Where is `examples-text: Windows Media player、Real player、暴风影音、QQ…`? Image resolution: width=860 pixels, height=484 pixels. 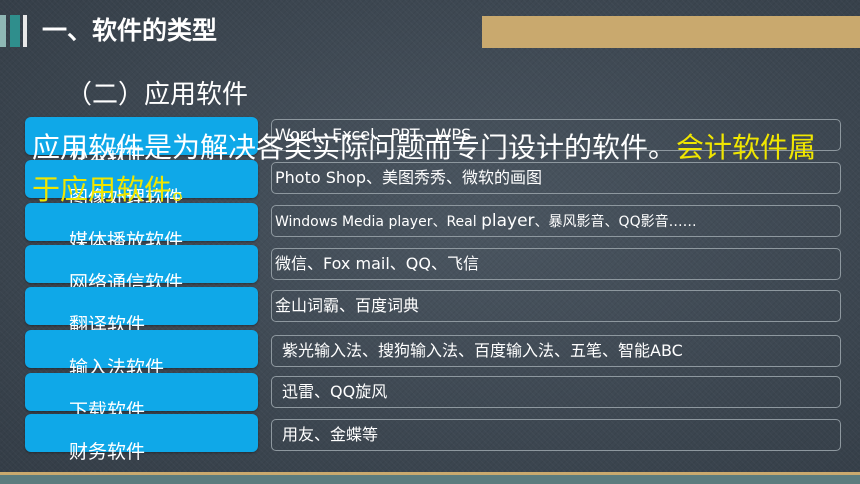 examples-text: Windows Media player、Real player、暴风影音、QQ… is located at coordinates (486, 221).